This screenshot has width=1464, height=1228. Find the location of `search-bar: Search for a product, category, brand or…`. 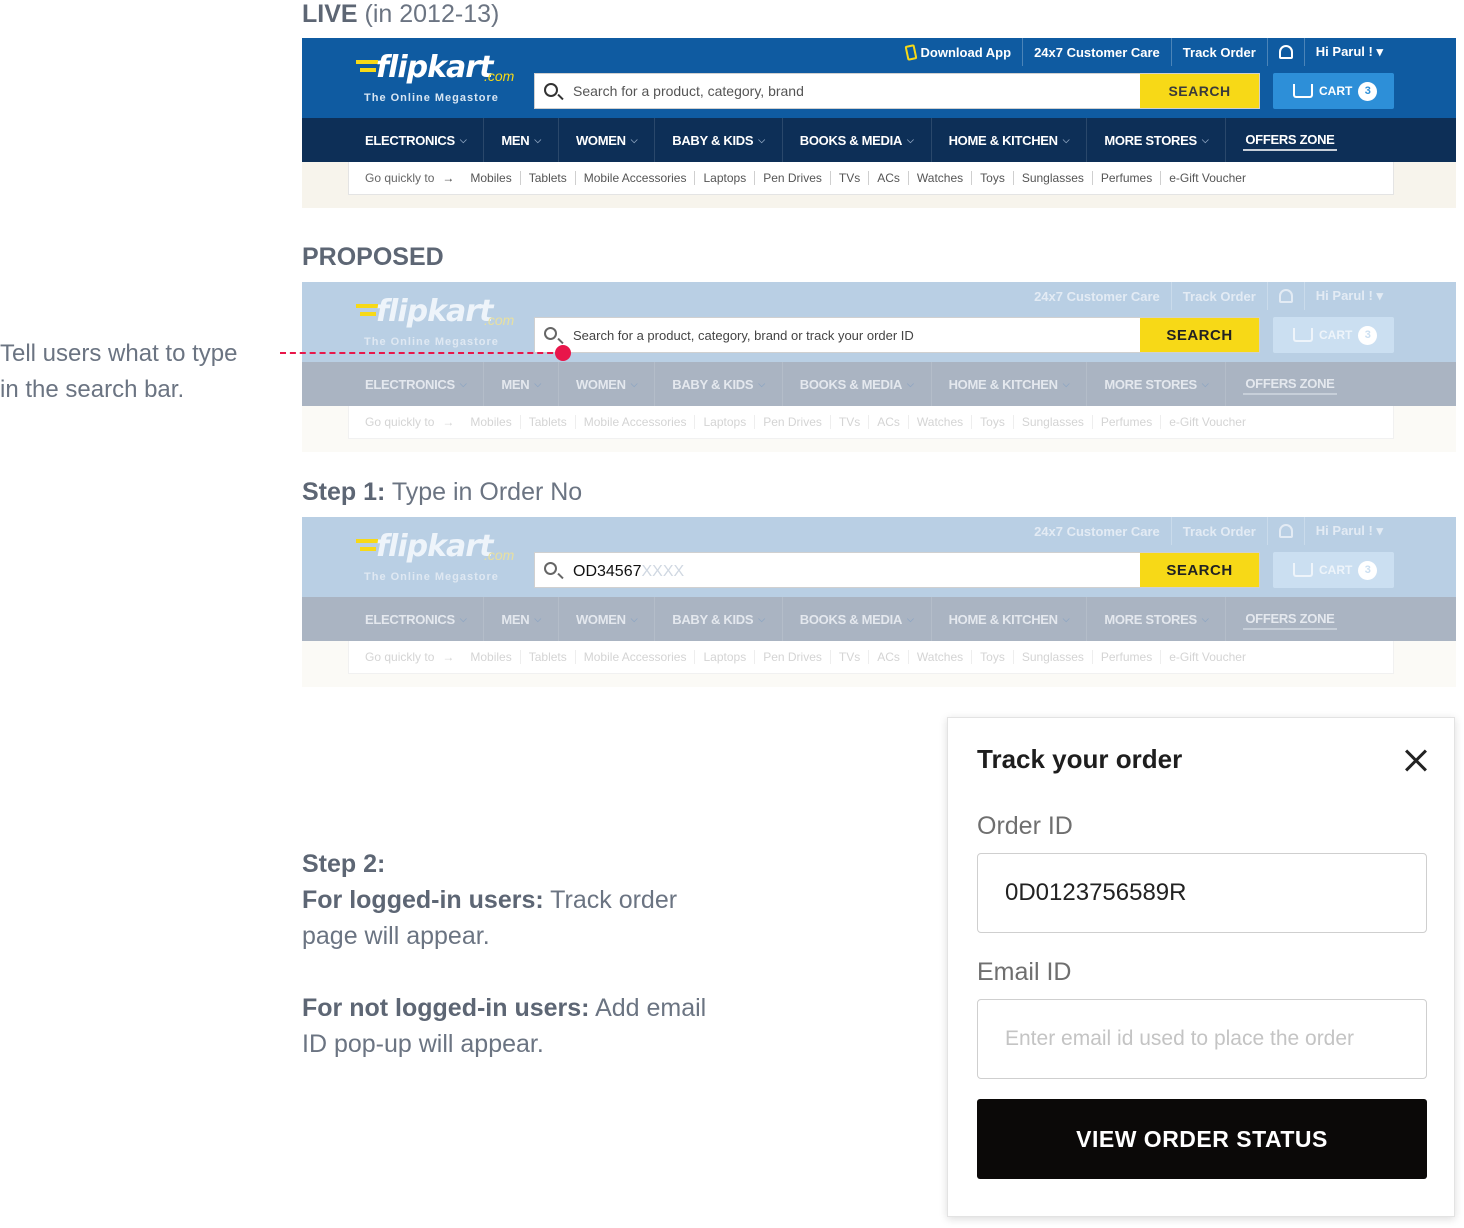

search-bar: Search for a product, category, brand or… is located at coordinates (897, 335).